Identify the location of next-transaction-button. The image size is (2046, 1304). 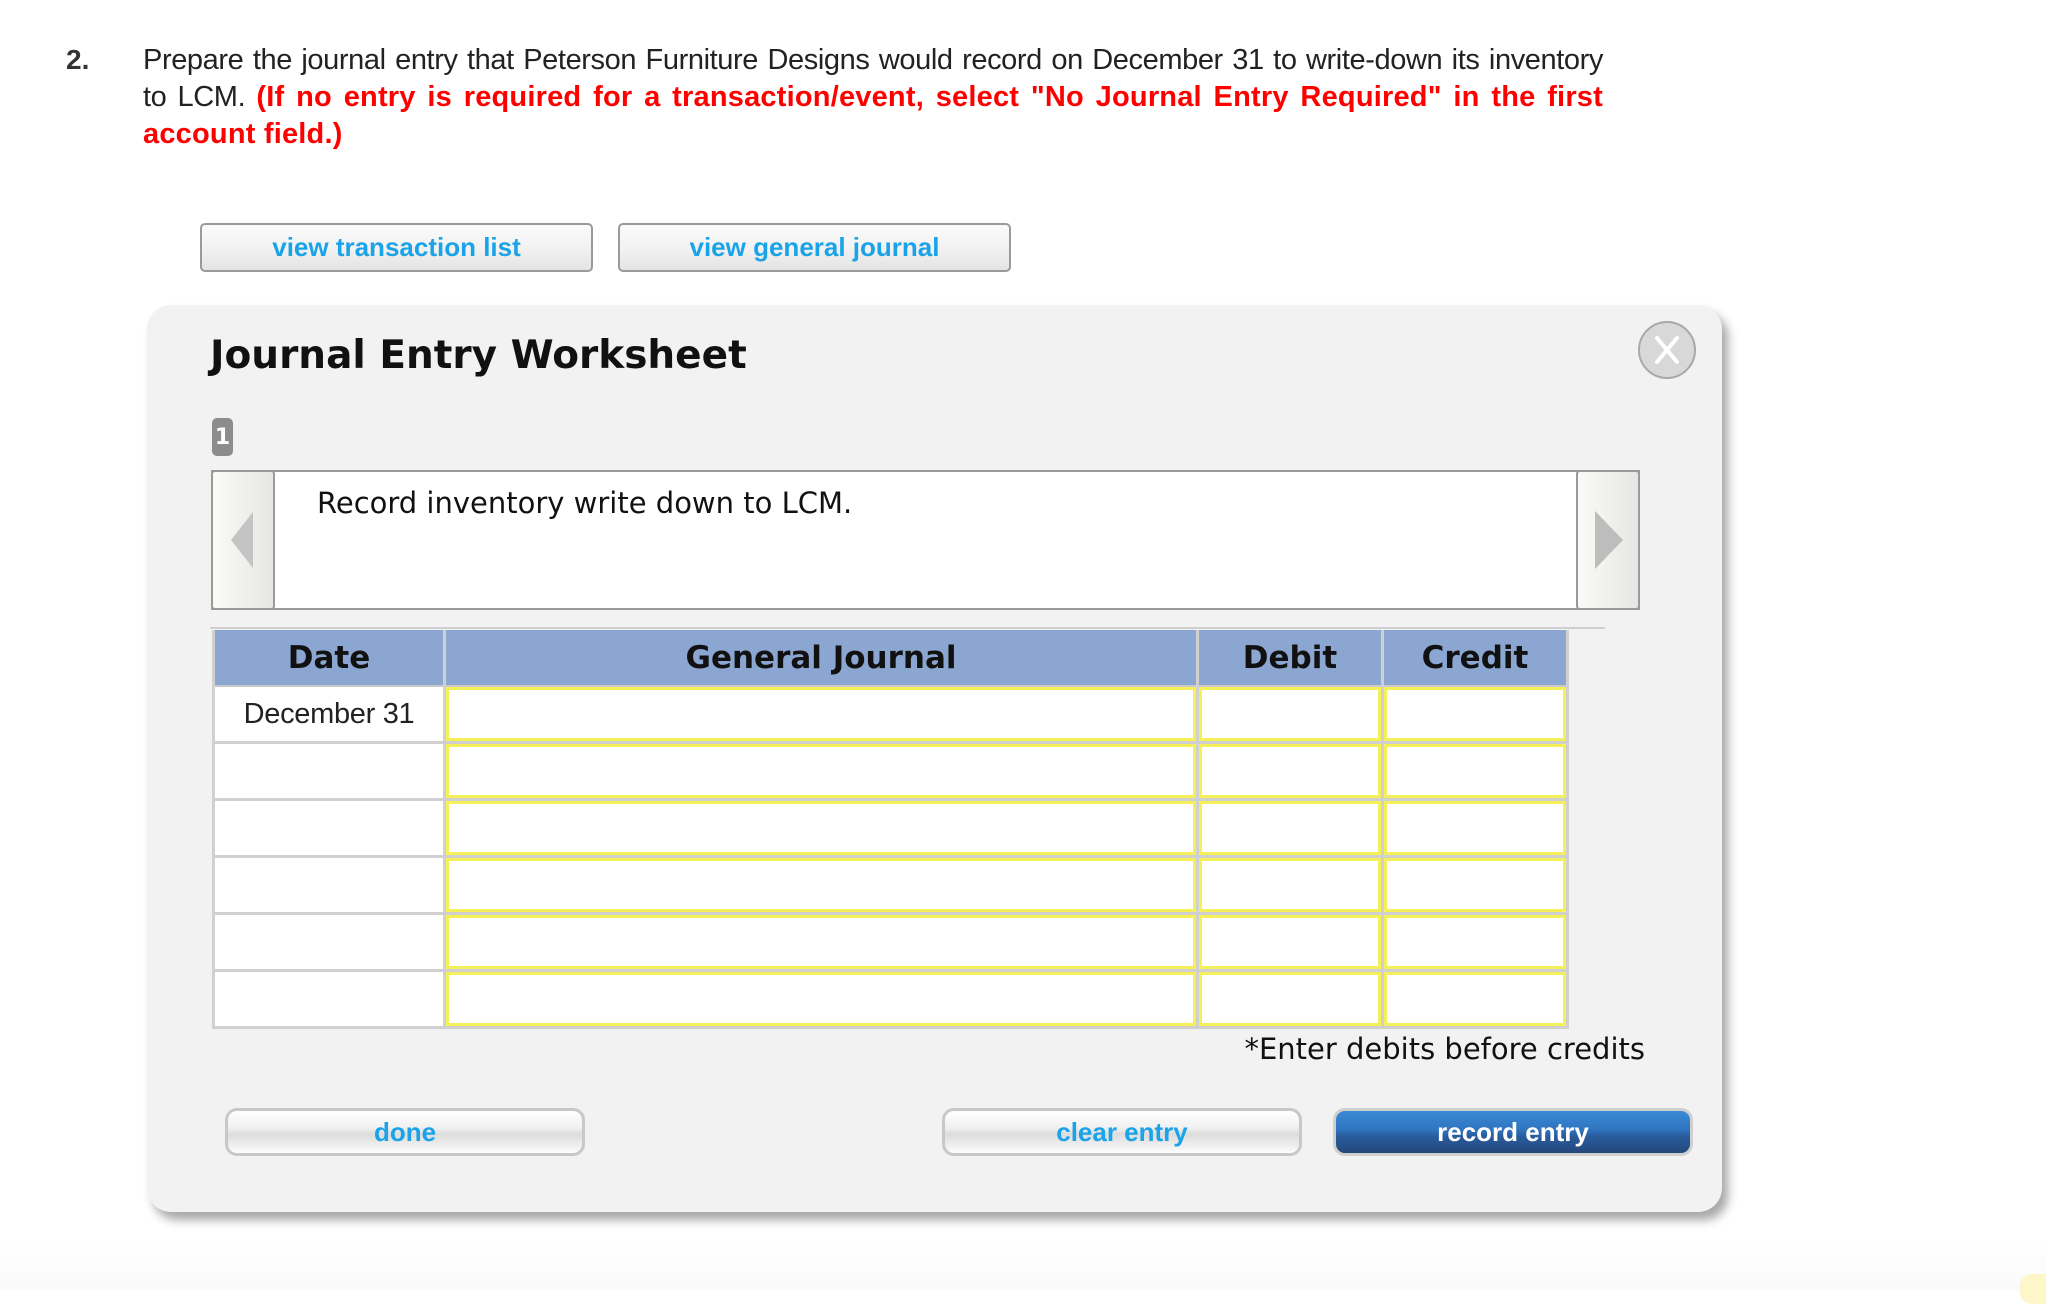
(1608, 540).